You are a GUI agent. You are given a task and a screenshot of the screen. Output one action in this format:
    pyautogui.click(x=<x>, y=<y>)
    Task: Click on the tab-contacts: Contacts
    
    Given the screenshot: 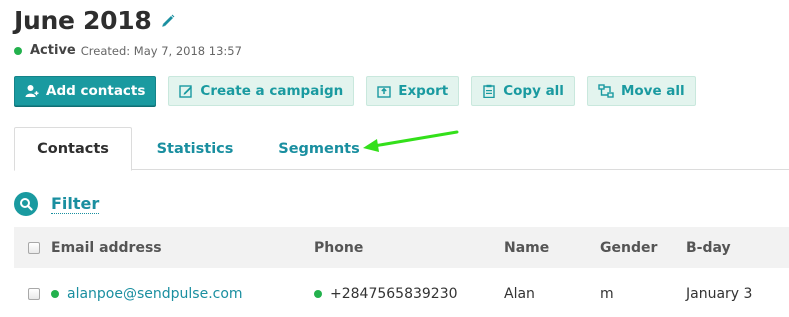 What is the action you would take?
    pyautogui.click(x=73, y=149)
    